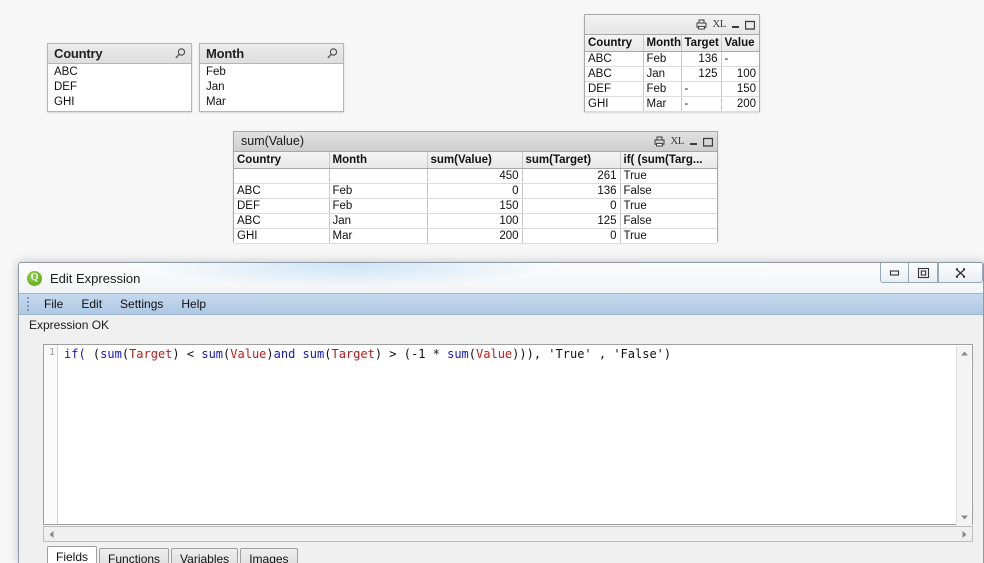  Describe the element at coordinates (51, 534) in the screenshot. I see `scroll-left-icon` at that location.